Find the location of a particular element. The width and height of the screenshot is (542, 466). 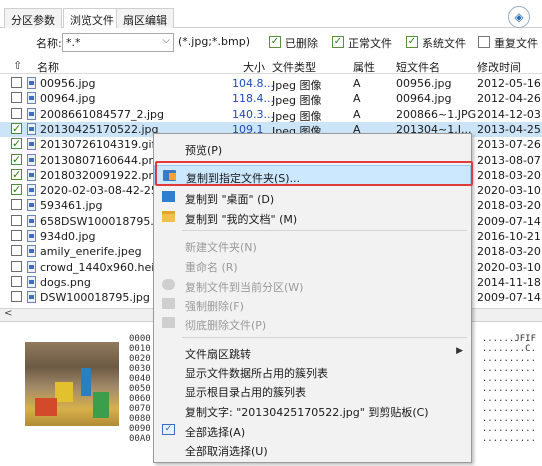

name-filter-combo: *.* ⌵ is located at coordinates (118, 42).